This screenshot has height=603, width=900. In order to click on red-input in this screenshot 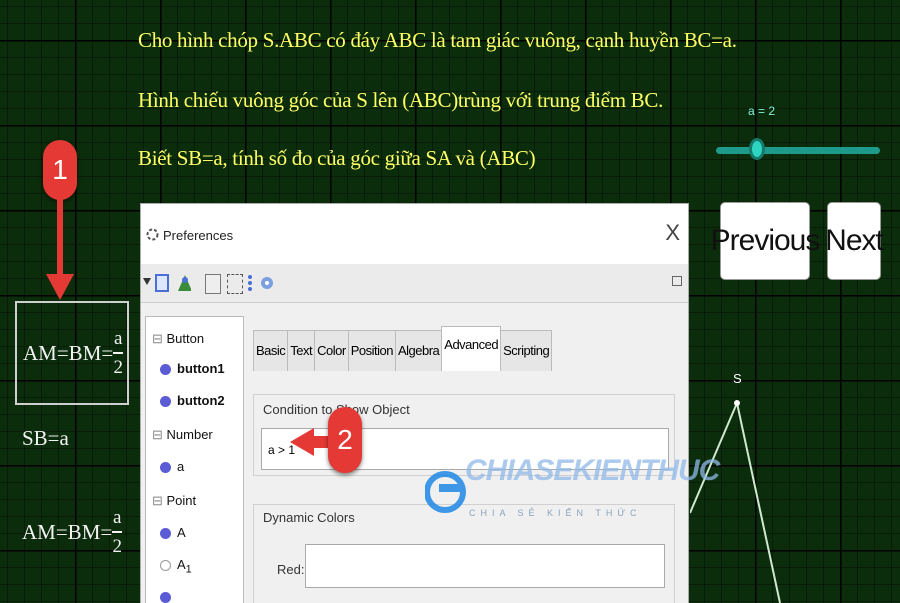, I will do `click(485, 566)`.